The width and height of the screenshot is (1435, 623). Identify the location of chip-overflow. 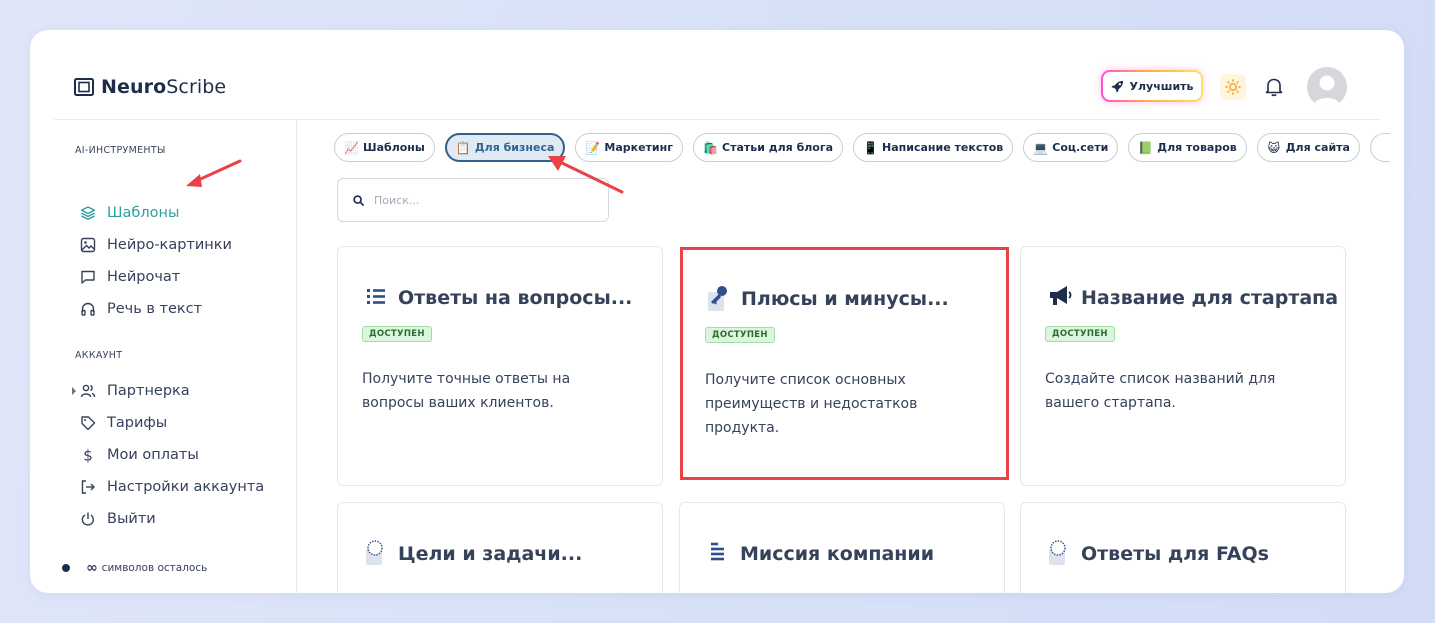
(1379, 147).